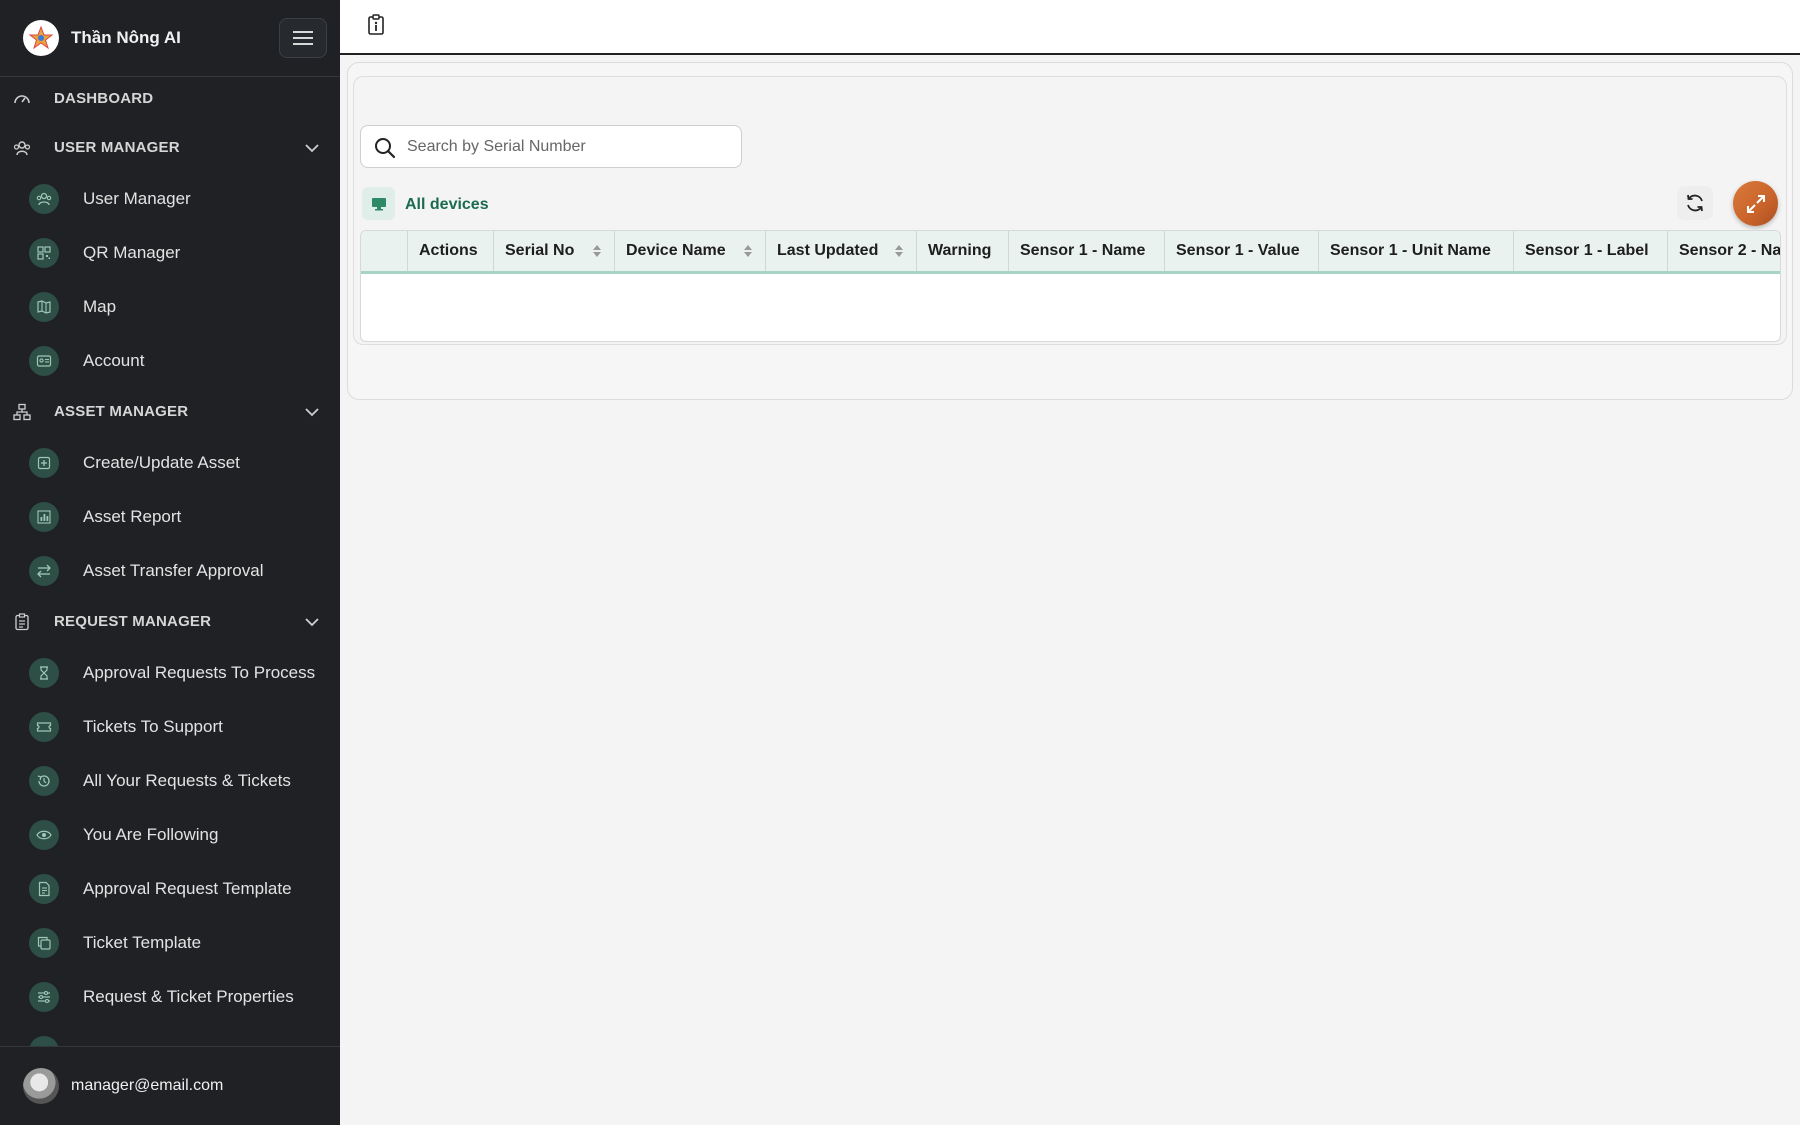 This screenshot has height=1125, width=1800. I want to click on sidebar-item-tickets-to-support: Tickets To Support, so click(170, 727).